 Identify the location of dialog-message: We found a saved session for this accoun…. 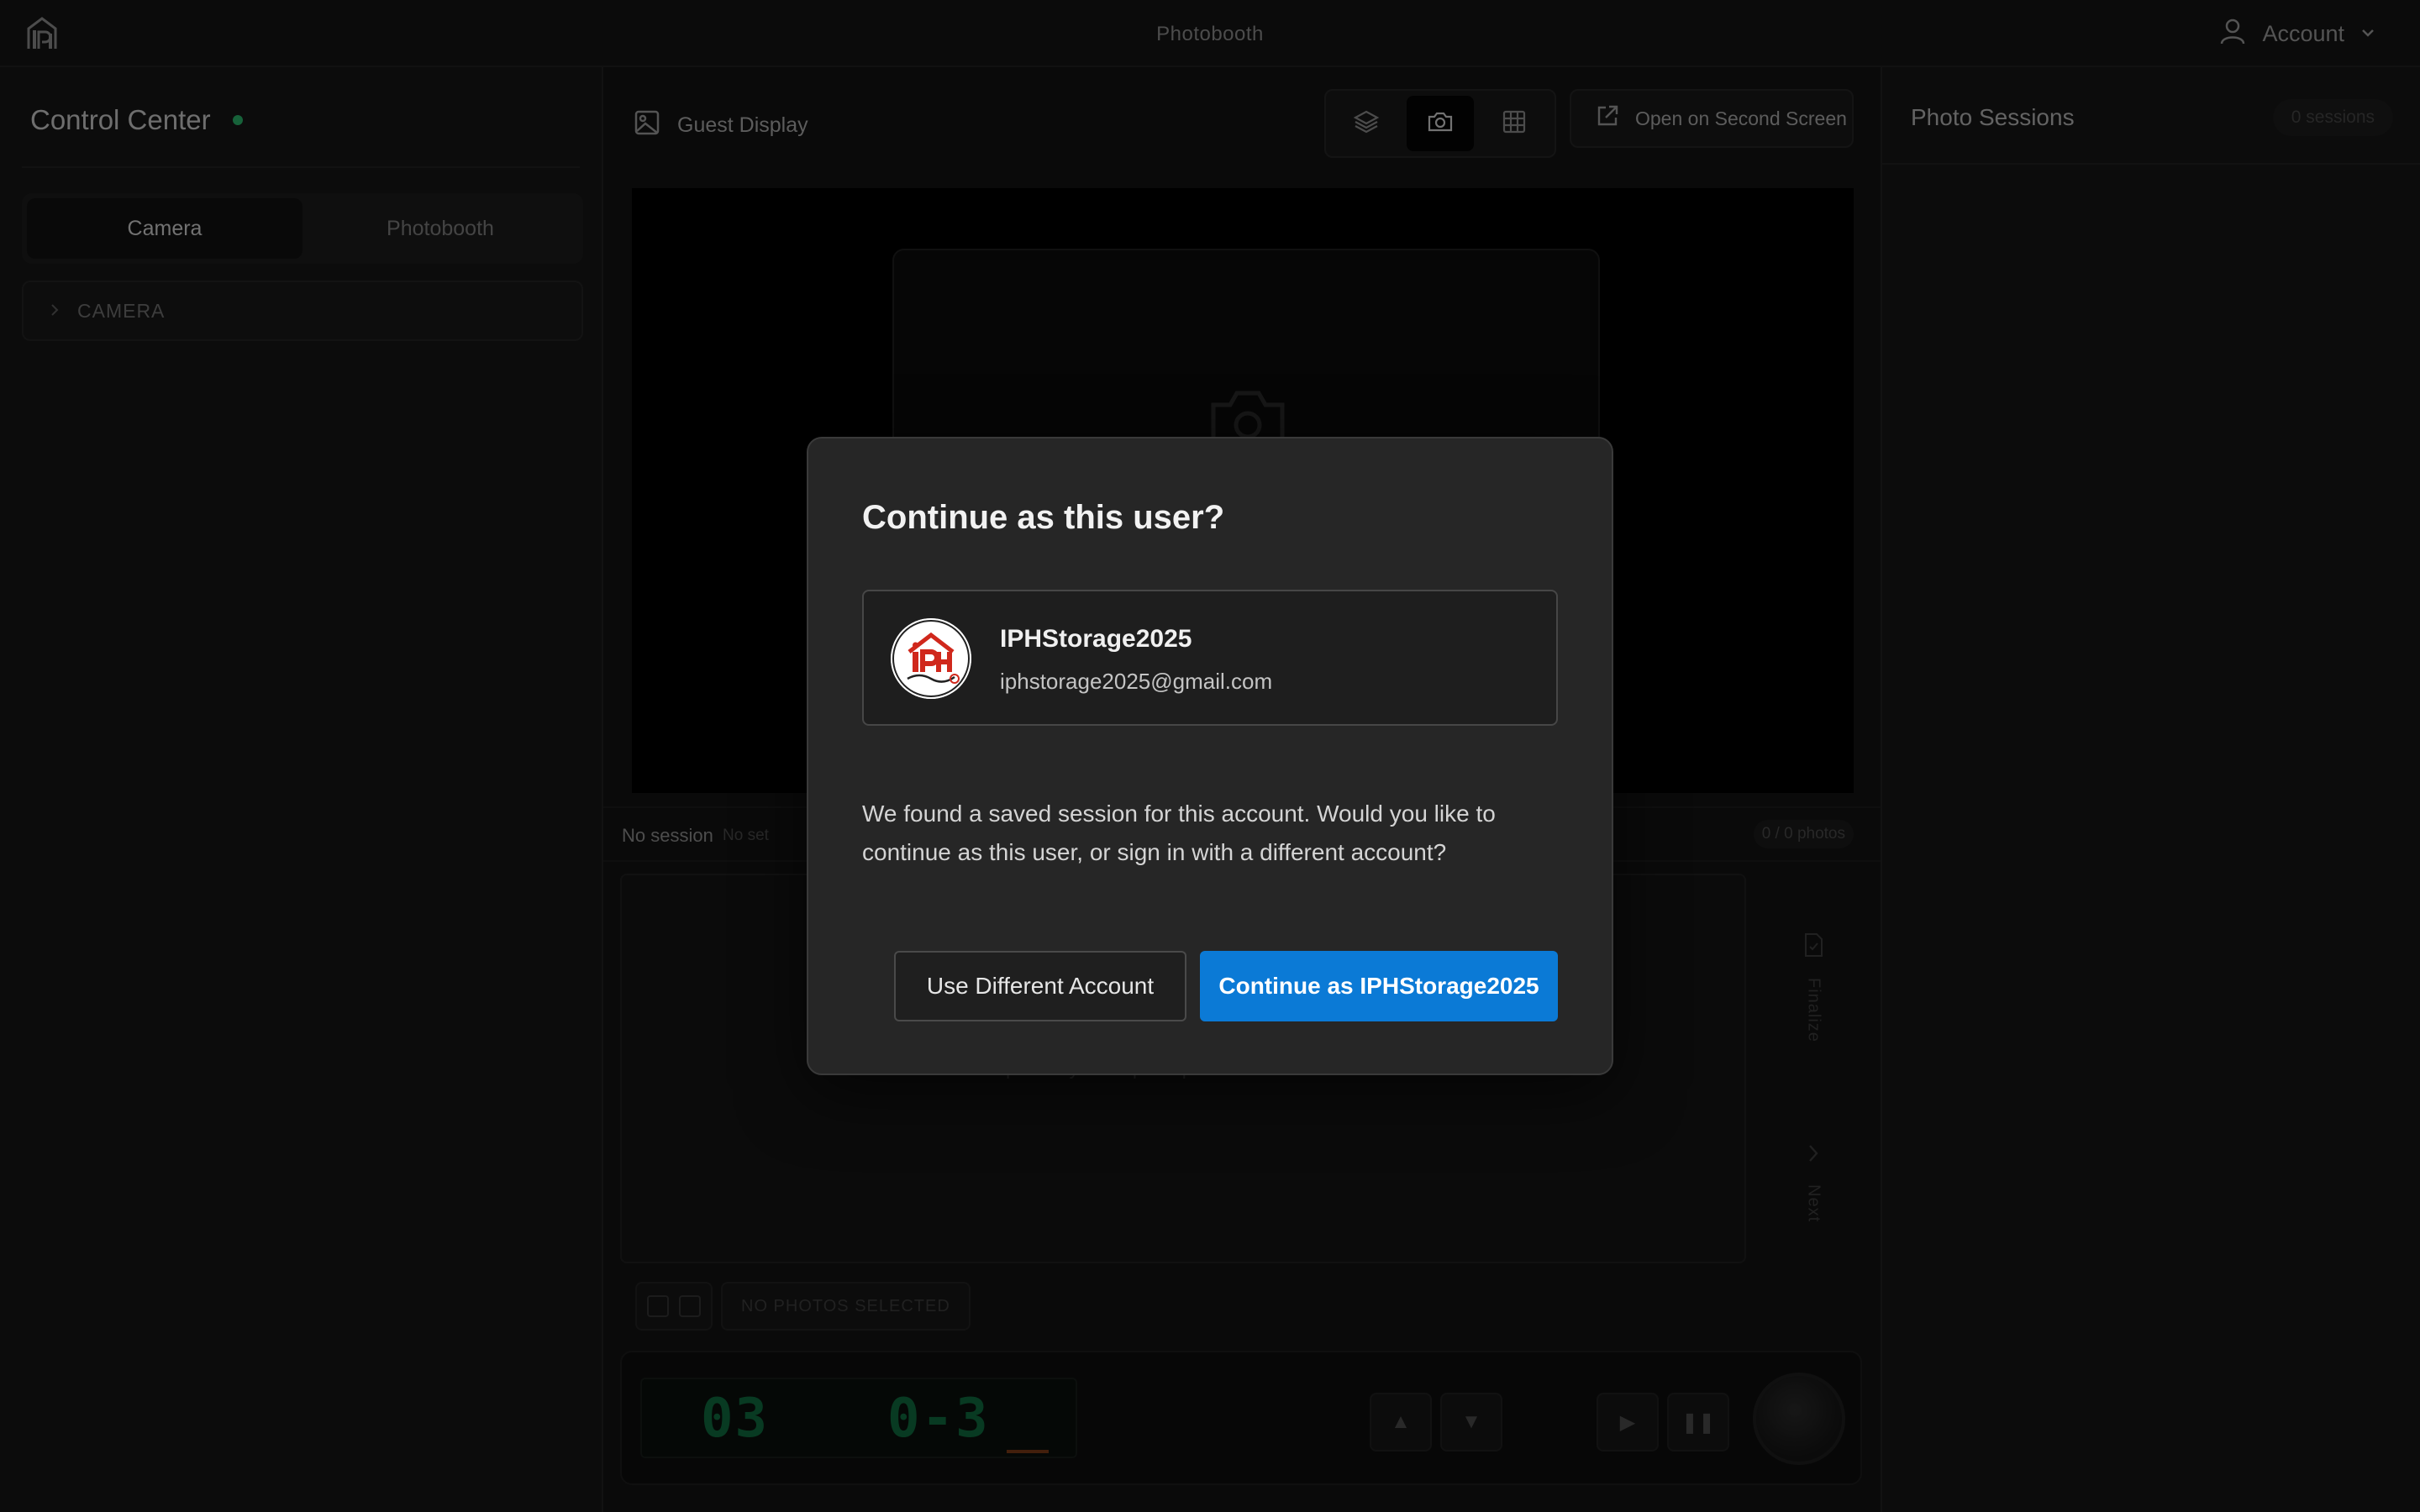
(1179, 833).